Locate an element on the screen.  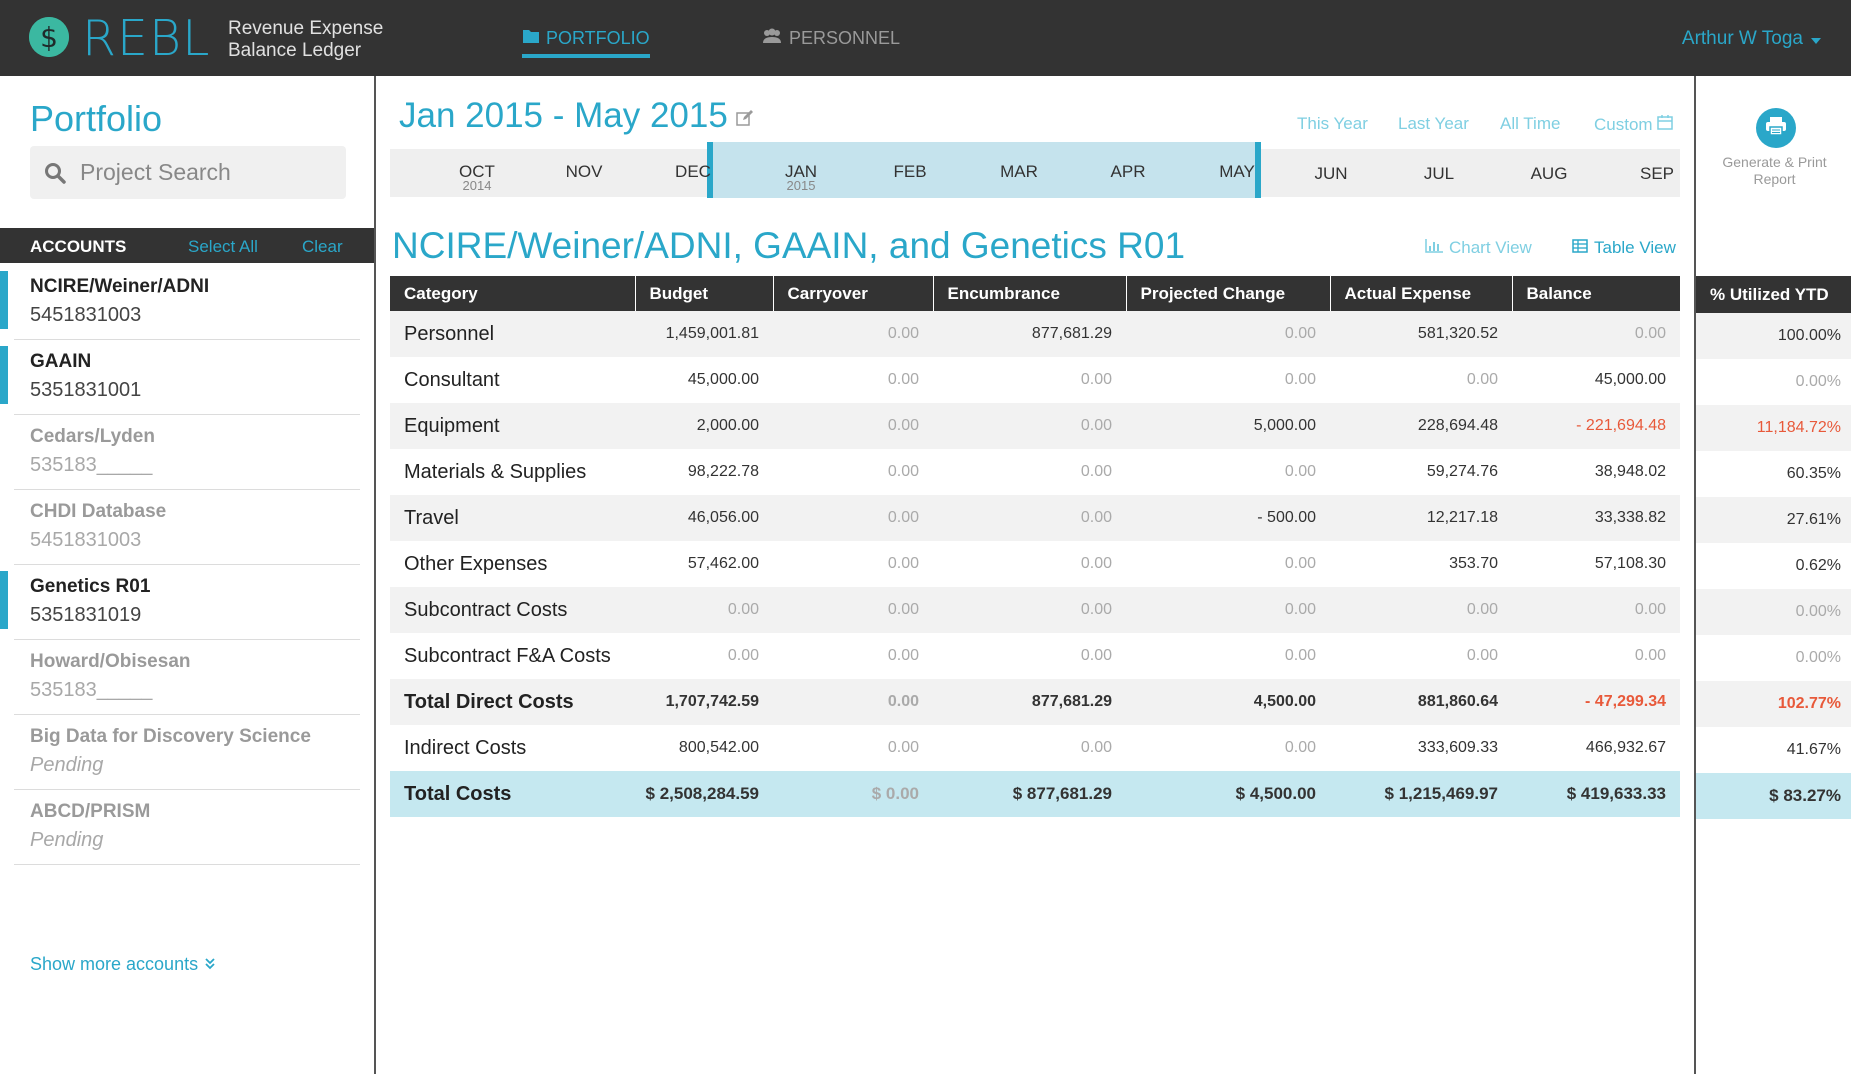
range-this-year: This Year is located at coordinates (1332, 124).